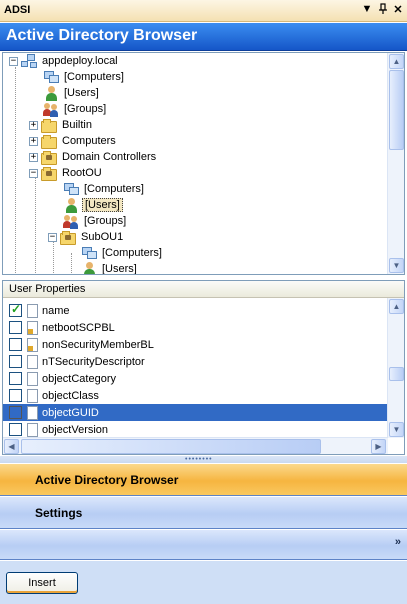 Image resolution: width=407 pixels, height=604 pixels. I want to click on tree-node-rootou-groups: [Groups], so click(95, 221).